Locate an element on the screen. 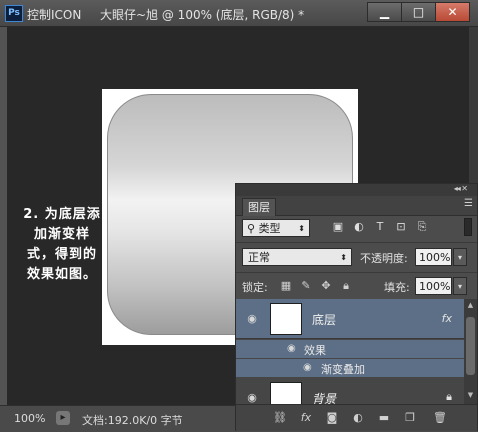 Image resolution: width=478 pixels, height=432 pixels. filter-type-icon: T is located at coordinates (380, 227).